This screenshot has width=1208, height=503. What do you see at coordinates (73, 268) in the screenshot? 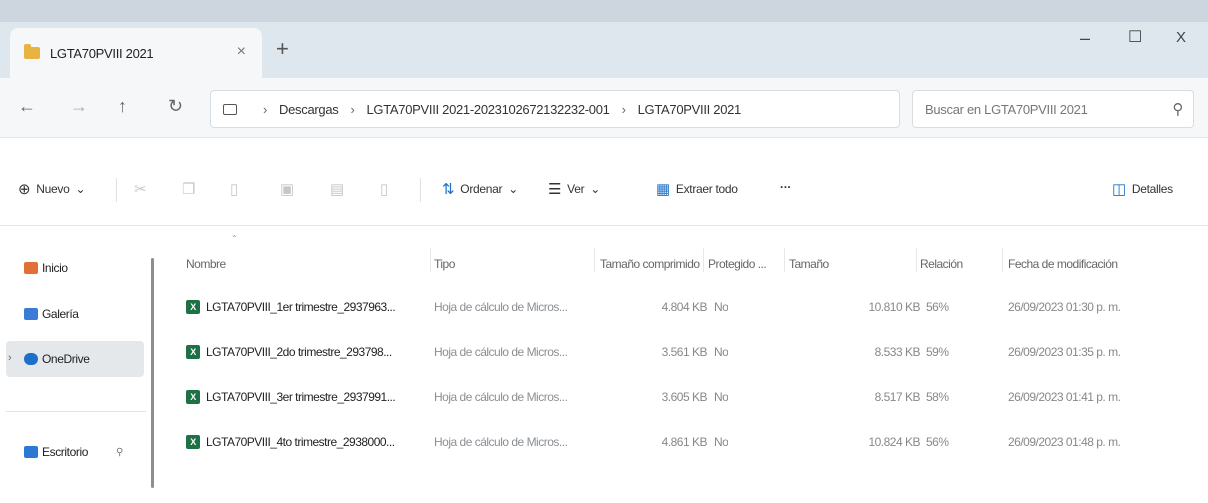
I see `sidebar-item-inicio: Inicio` at bounding box center [73, 268].